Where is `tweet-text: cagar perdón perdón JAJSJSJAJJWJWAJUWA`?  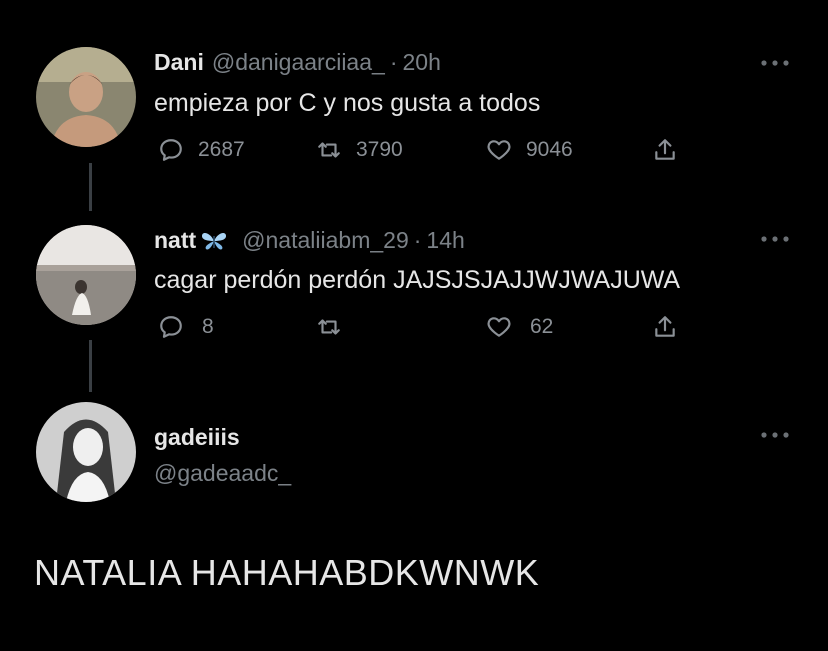 tweet-text: cagar perdón perdón JAJSJSJAJJWJWAJUWA is located at coordinates (417, 280).